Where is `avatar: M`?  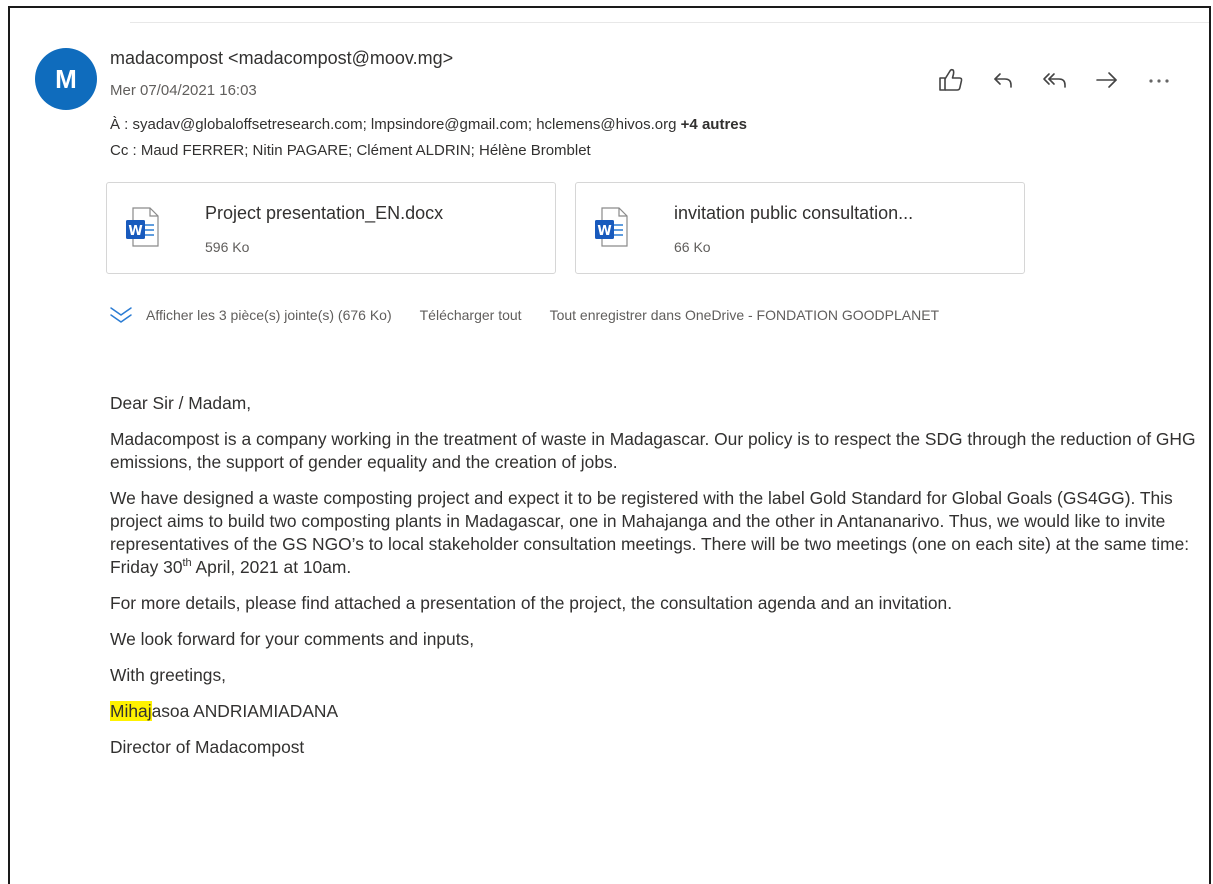 avatar: M is located at coordinates (66, 79).